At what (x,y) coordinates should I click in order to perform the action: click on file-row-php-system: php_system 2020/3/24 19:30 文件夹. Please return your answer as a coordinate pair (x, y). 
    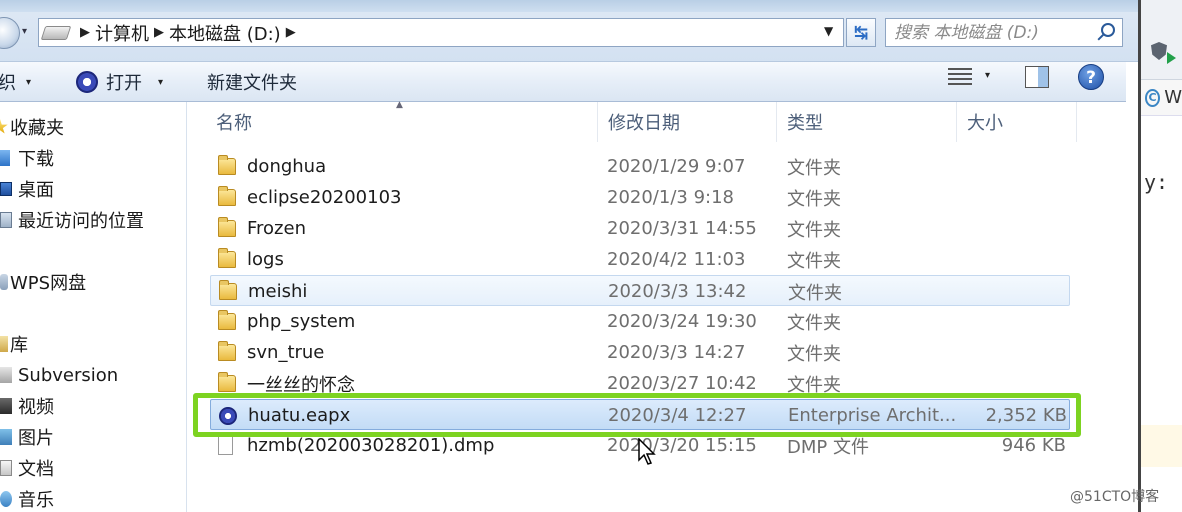
    Looking at the image, I should click on (640, 321).